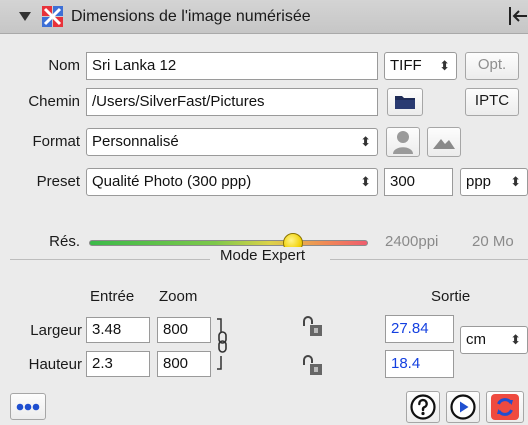 Image resolution: width=528 pixels, height=425 pixels. I want to click on dock-arrow-icon, so click(517, 16).